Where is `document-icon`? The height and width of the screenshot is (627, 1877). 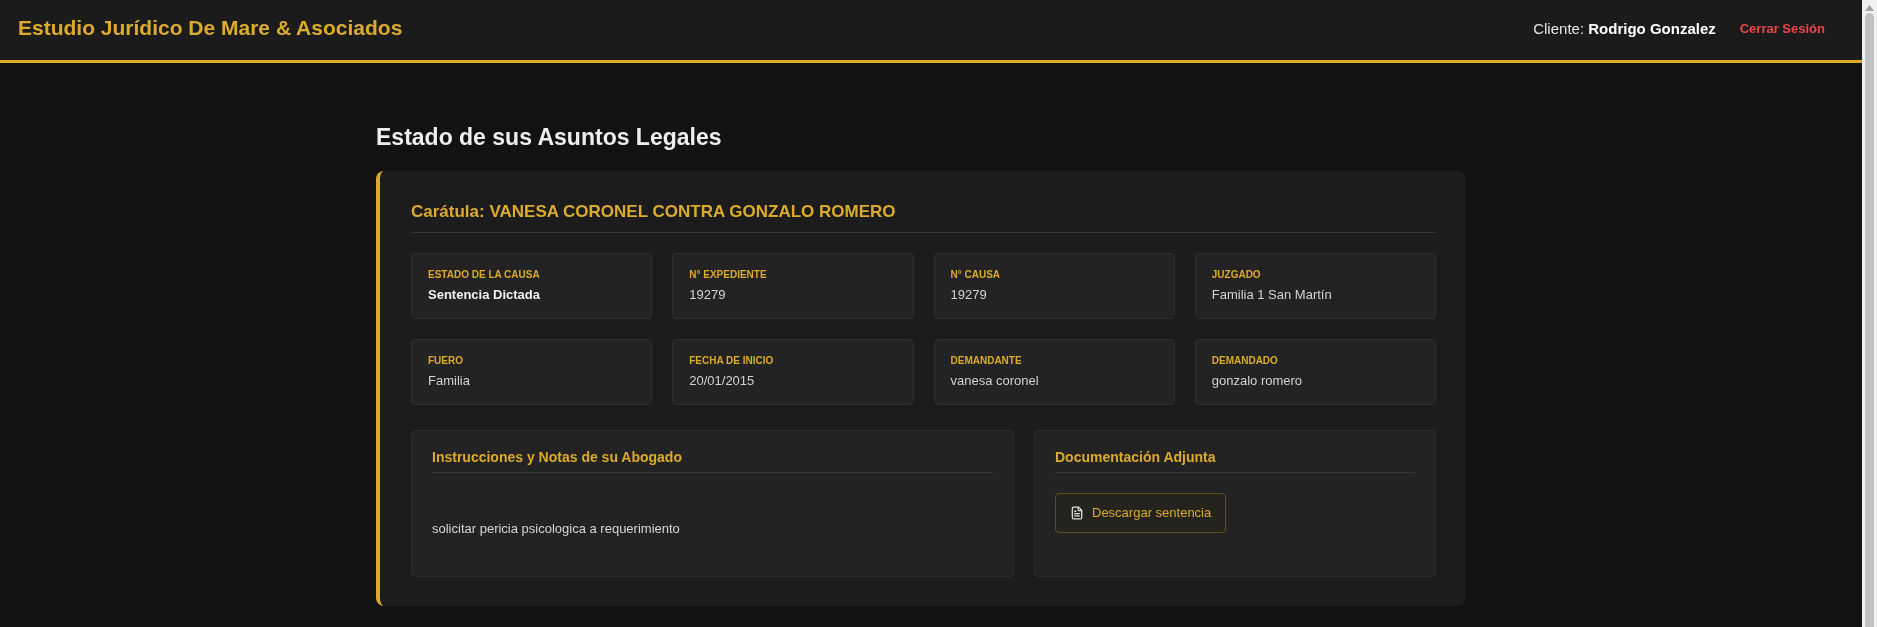
document-icon is located at coordinates (1077, 513).